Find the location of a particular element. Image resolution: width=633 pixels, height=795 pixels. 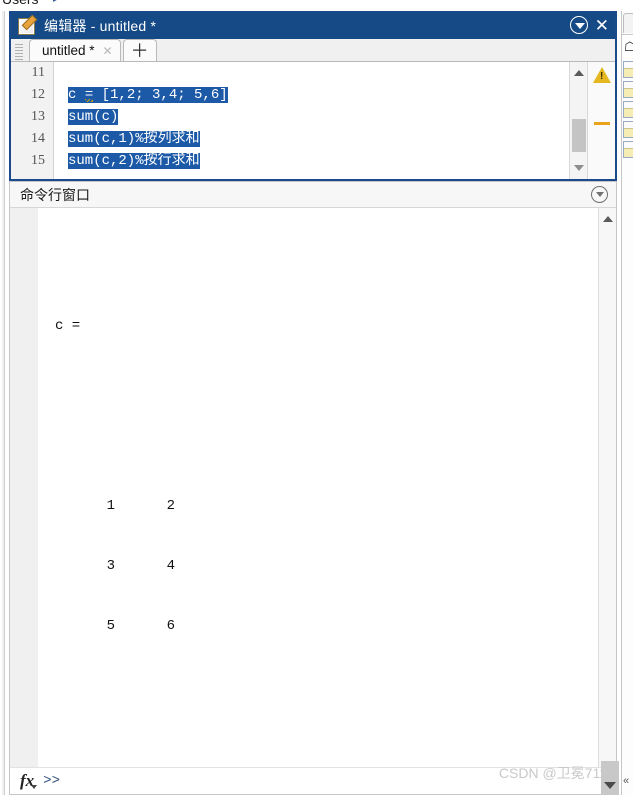

right-panel-header: ☖ is located at coordinates (627, 46).